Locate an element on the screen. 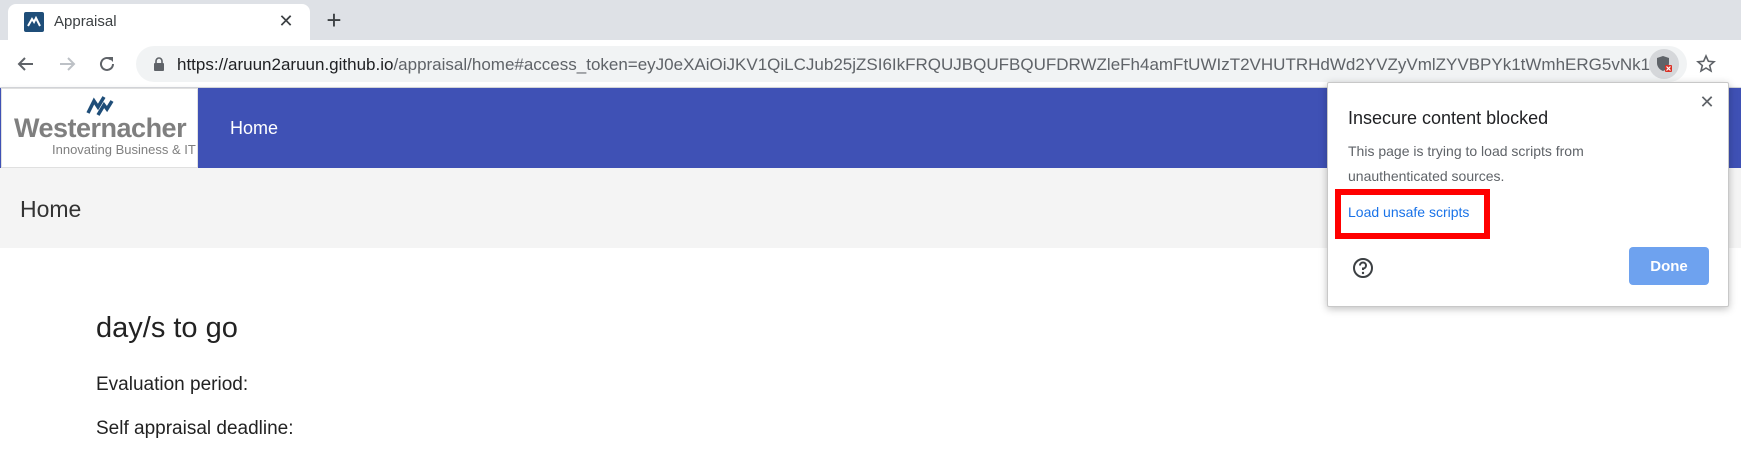 Image resolution: width=1741 pixels, height=462 pixels. close-tab-icon: ✕ is located at coordinates (286, 21).